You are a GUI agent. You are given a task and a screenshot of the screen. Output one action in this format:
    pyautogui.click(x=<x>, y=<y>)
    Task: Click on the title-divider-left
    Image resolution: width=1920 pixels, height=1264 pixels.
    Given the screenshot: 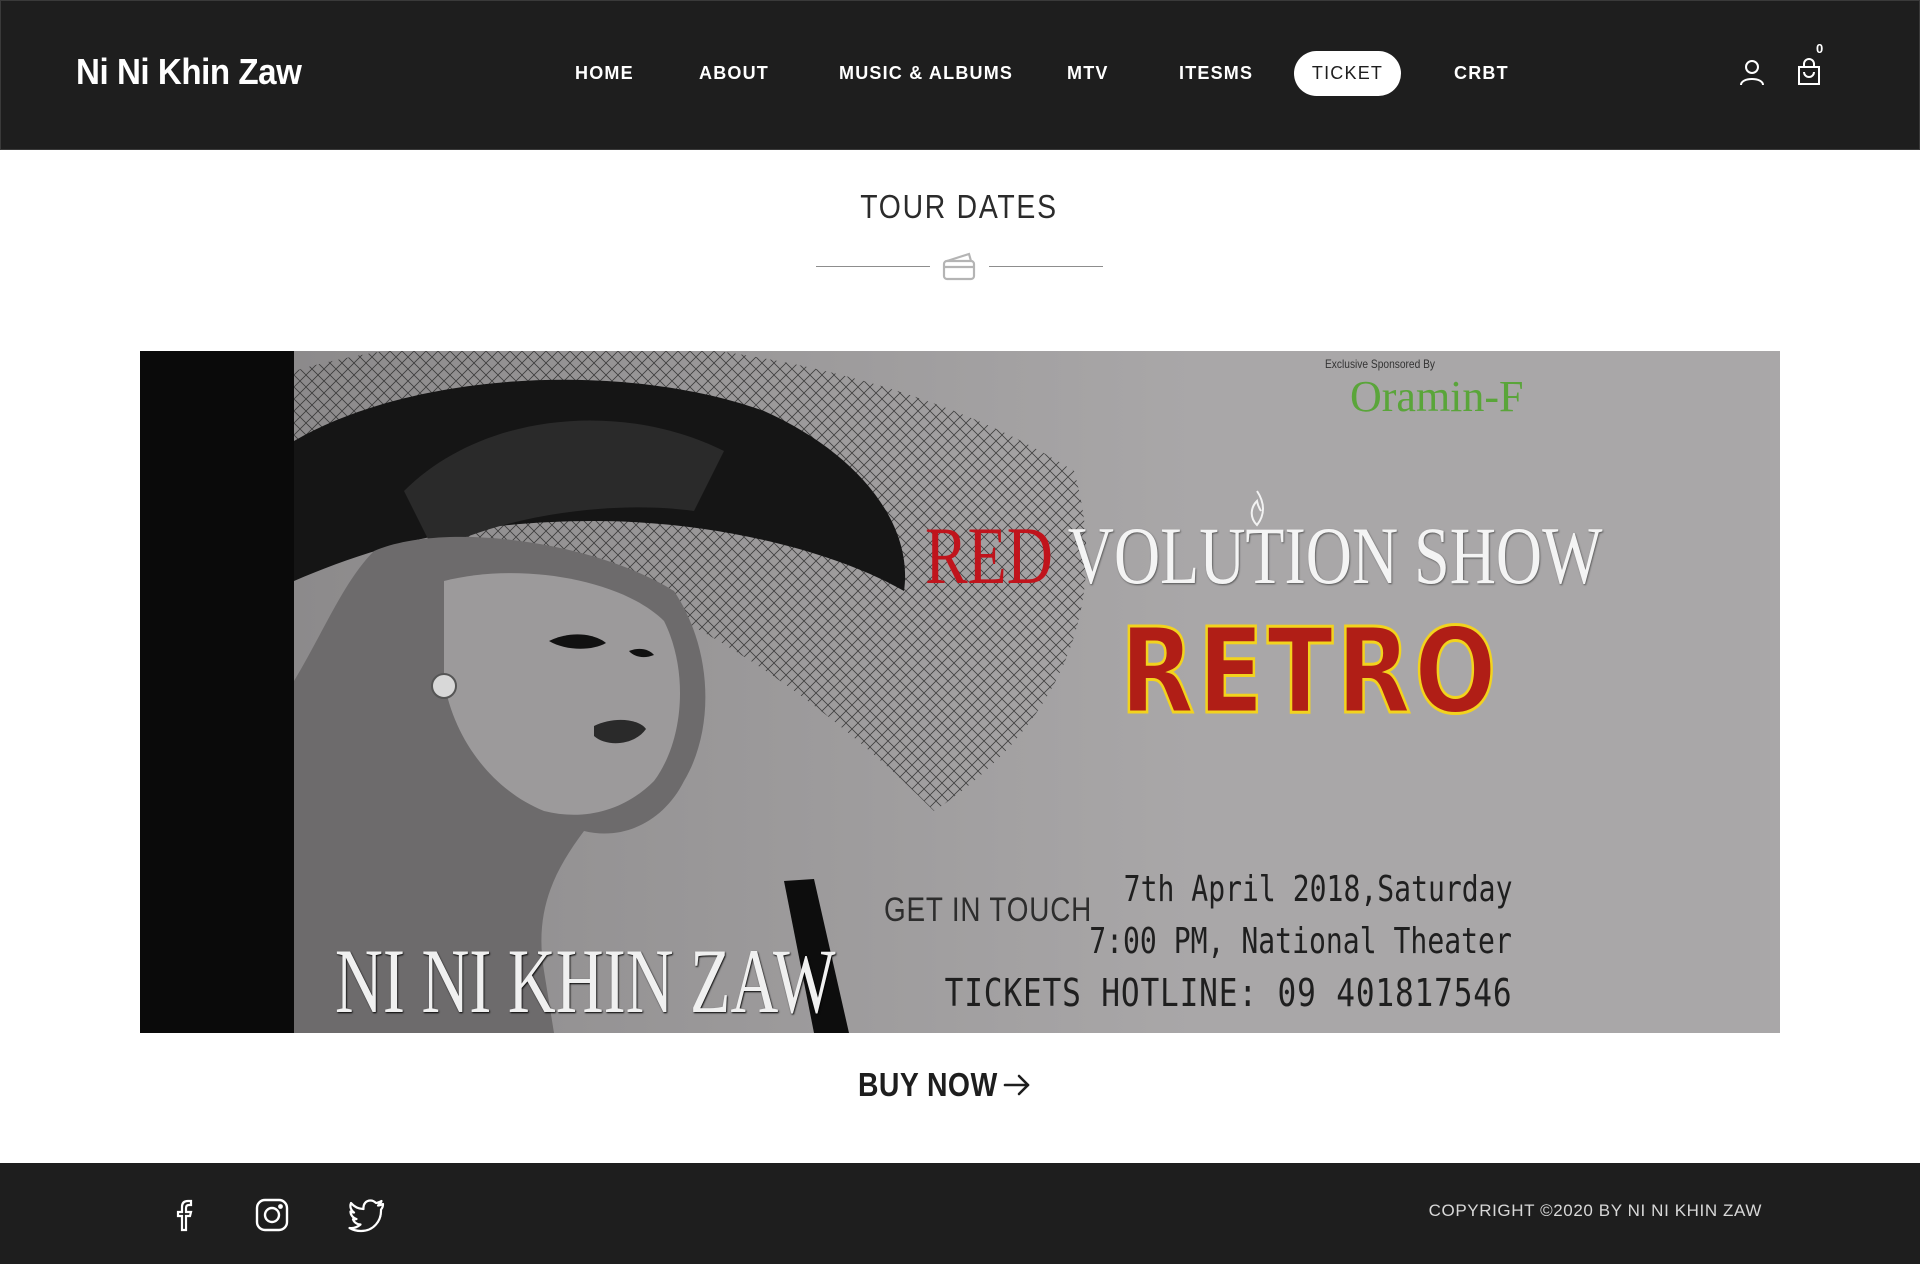 What is the action you would take?
    pyautogui.click(x=873, y=266)
    